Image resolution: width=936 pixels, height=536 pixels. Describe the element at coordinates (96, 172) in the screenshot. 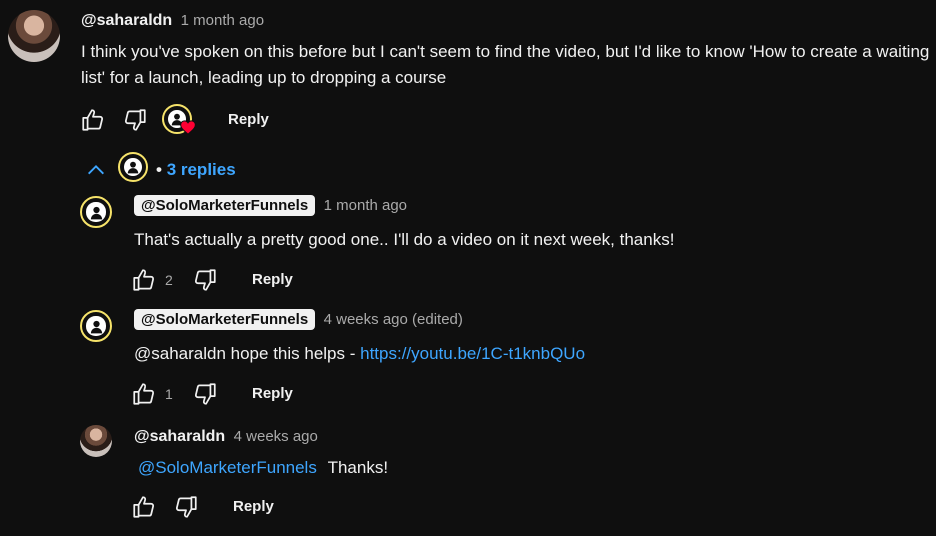

I see `chevron-up-icon` at that location.